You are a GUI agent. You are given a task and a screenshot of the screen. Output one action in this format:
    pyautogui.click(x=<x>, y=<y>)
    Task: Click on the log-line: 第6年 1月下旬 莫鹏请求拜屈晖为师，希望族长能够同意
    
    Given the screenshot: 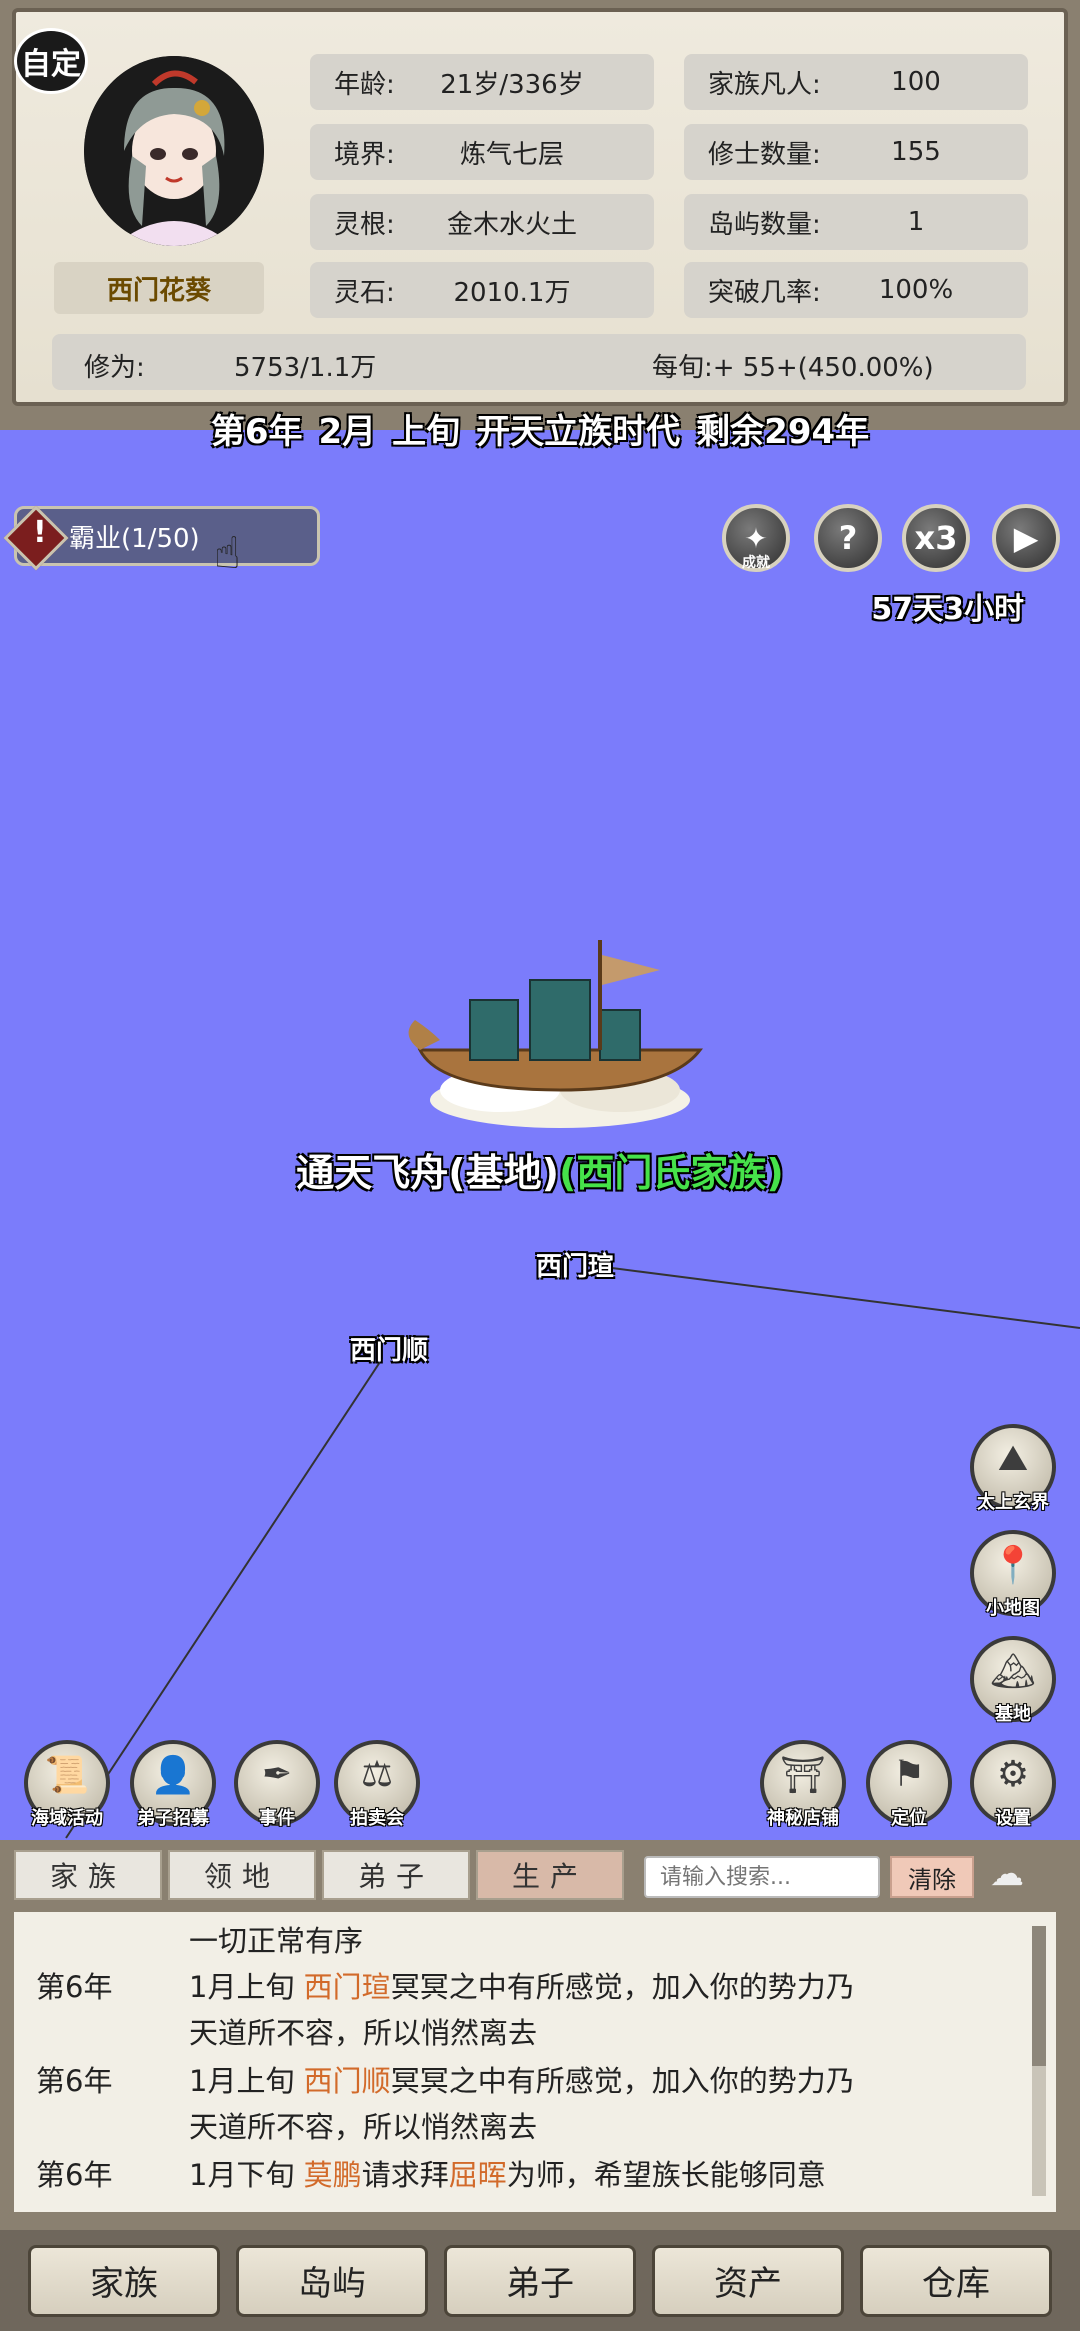 What is the action you would take?
    pyautogui.click(x=519, y=2171)
    